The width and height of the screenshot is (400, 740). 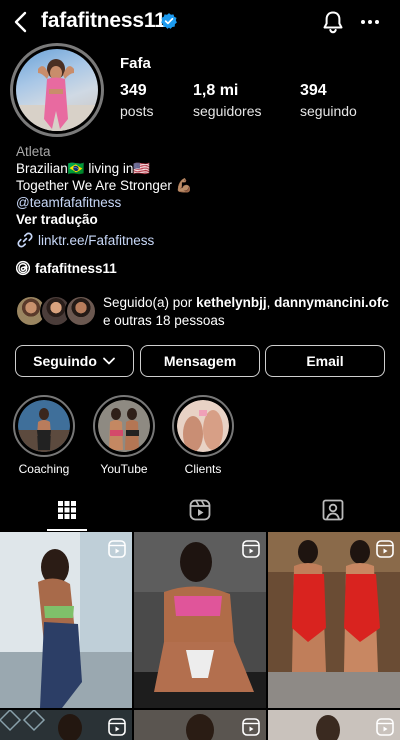 I want to click on stat-followers-label: seguidores, so click(x=227, y=111).